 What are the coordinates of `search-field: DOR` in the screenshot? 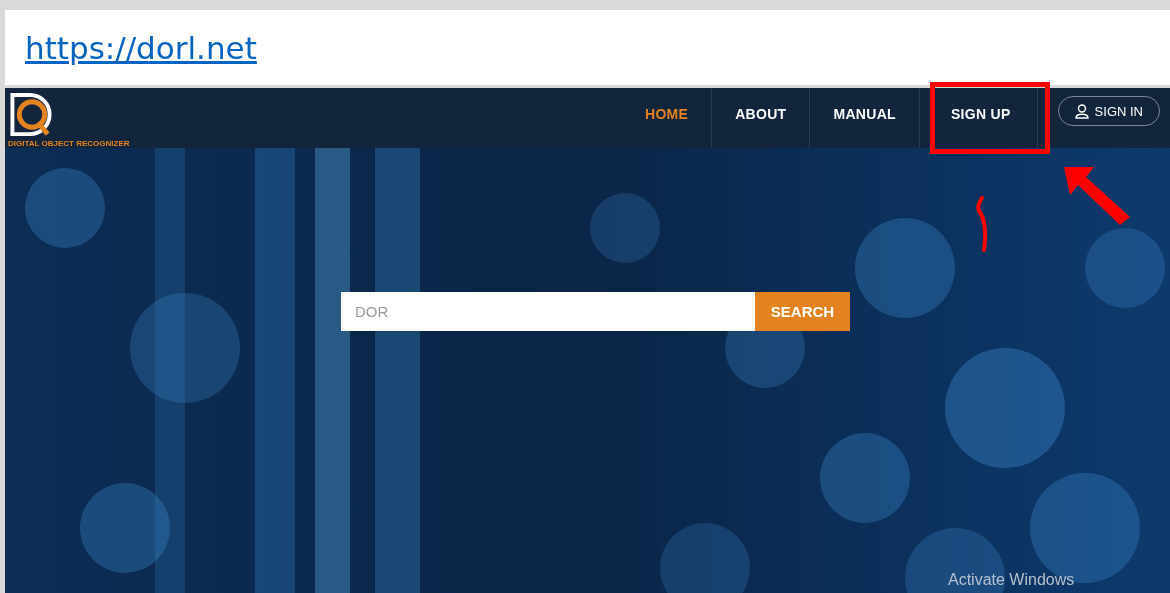 It's located at (548, 311).